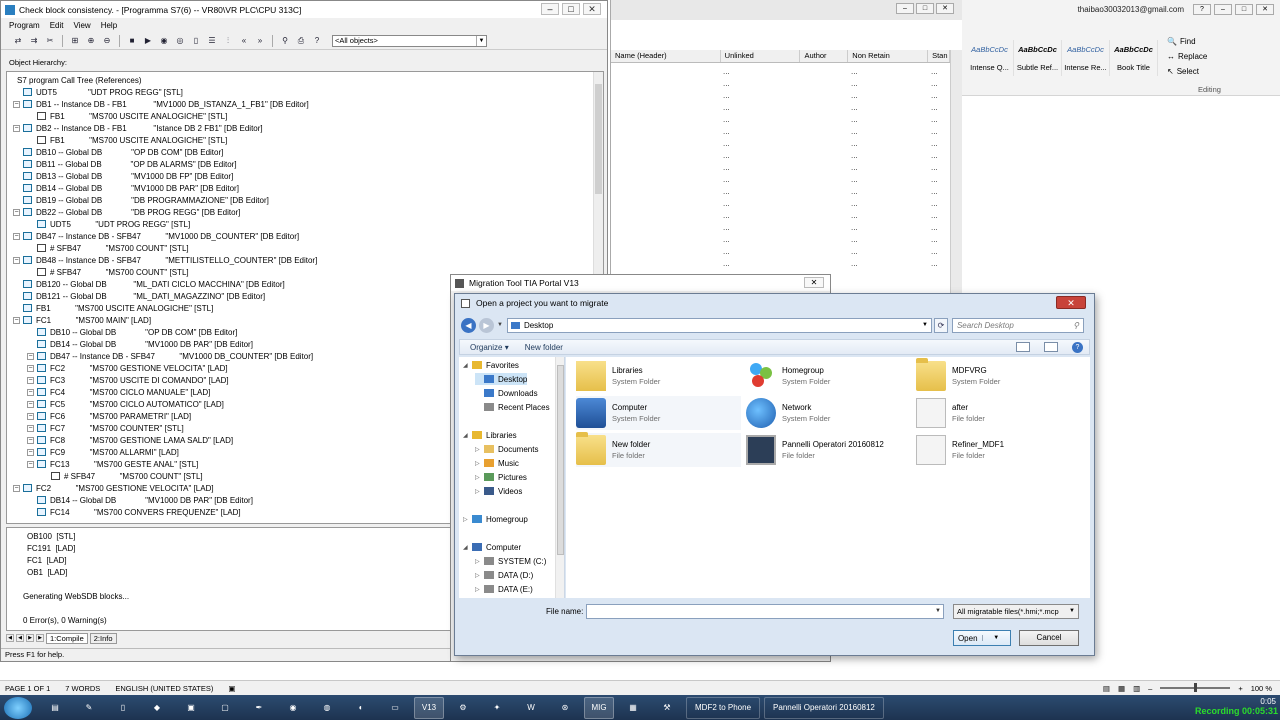 This screenshot has width=1280, height=720. What do you see at coordinates (1202, 9) in the screenshot?
I see `word-help-button: ?` at bounding box center [1202, 9].